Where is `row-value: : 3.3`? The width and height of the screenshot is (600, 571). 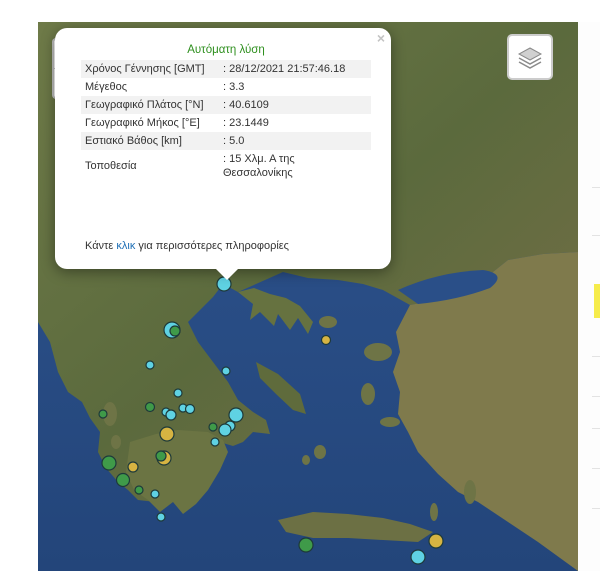
row-value: : 3.3 is located at coordinates (234, 87).